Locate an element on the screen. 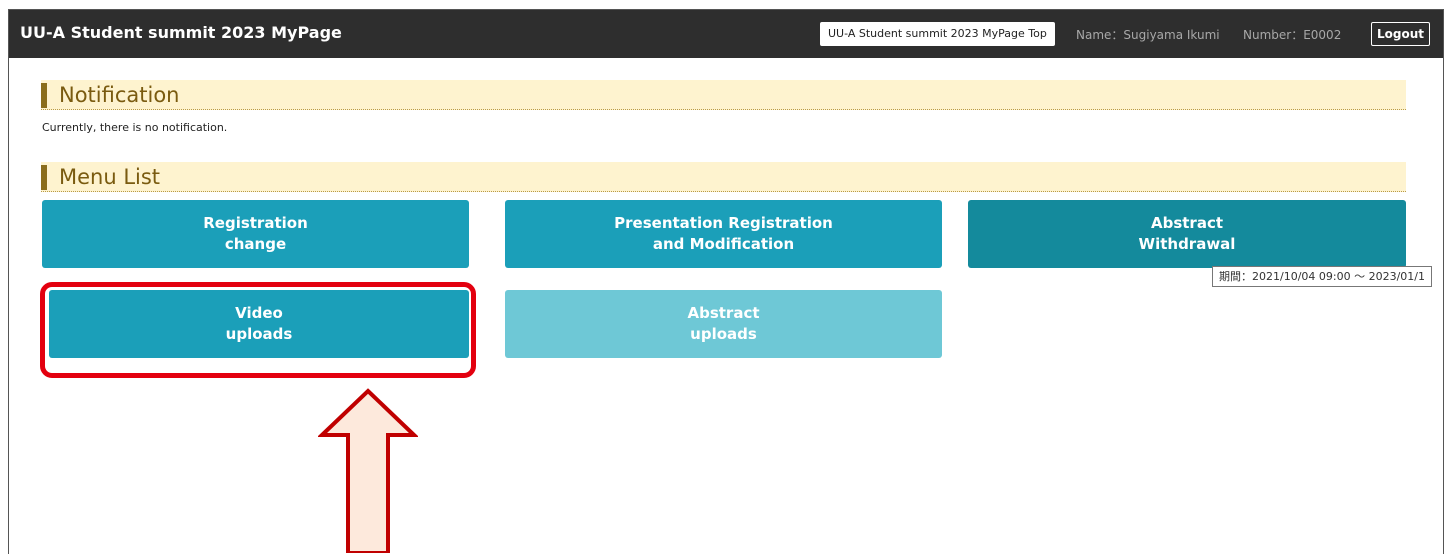  button-label-line1: Video is located at coordinates (259, 313).